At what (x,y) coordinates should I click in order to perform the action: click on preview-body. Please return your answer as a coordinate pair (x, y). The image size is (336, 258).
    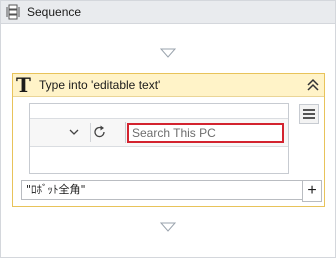
    Looking at the image, I should click on (159, 160).